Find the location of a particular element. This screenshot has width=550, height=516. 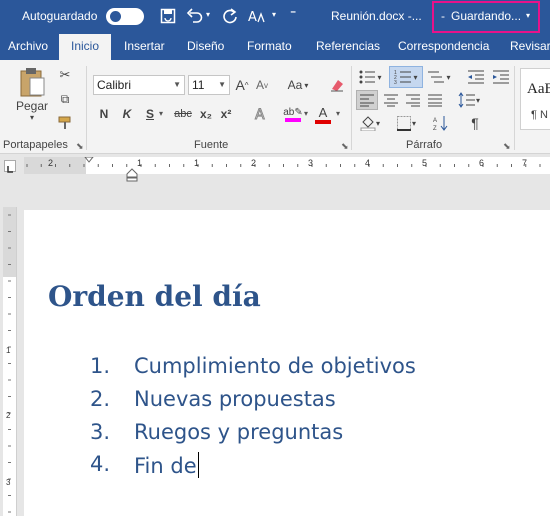

bullets-icon: ▾ is located at coordinates (370, 77).